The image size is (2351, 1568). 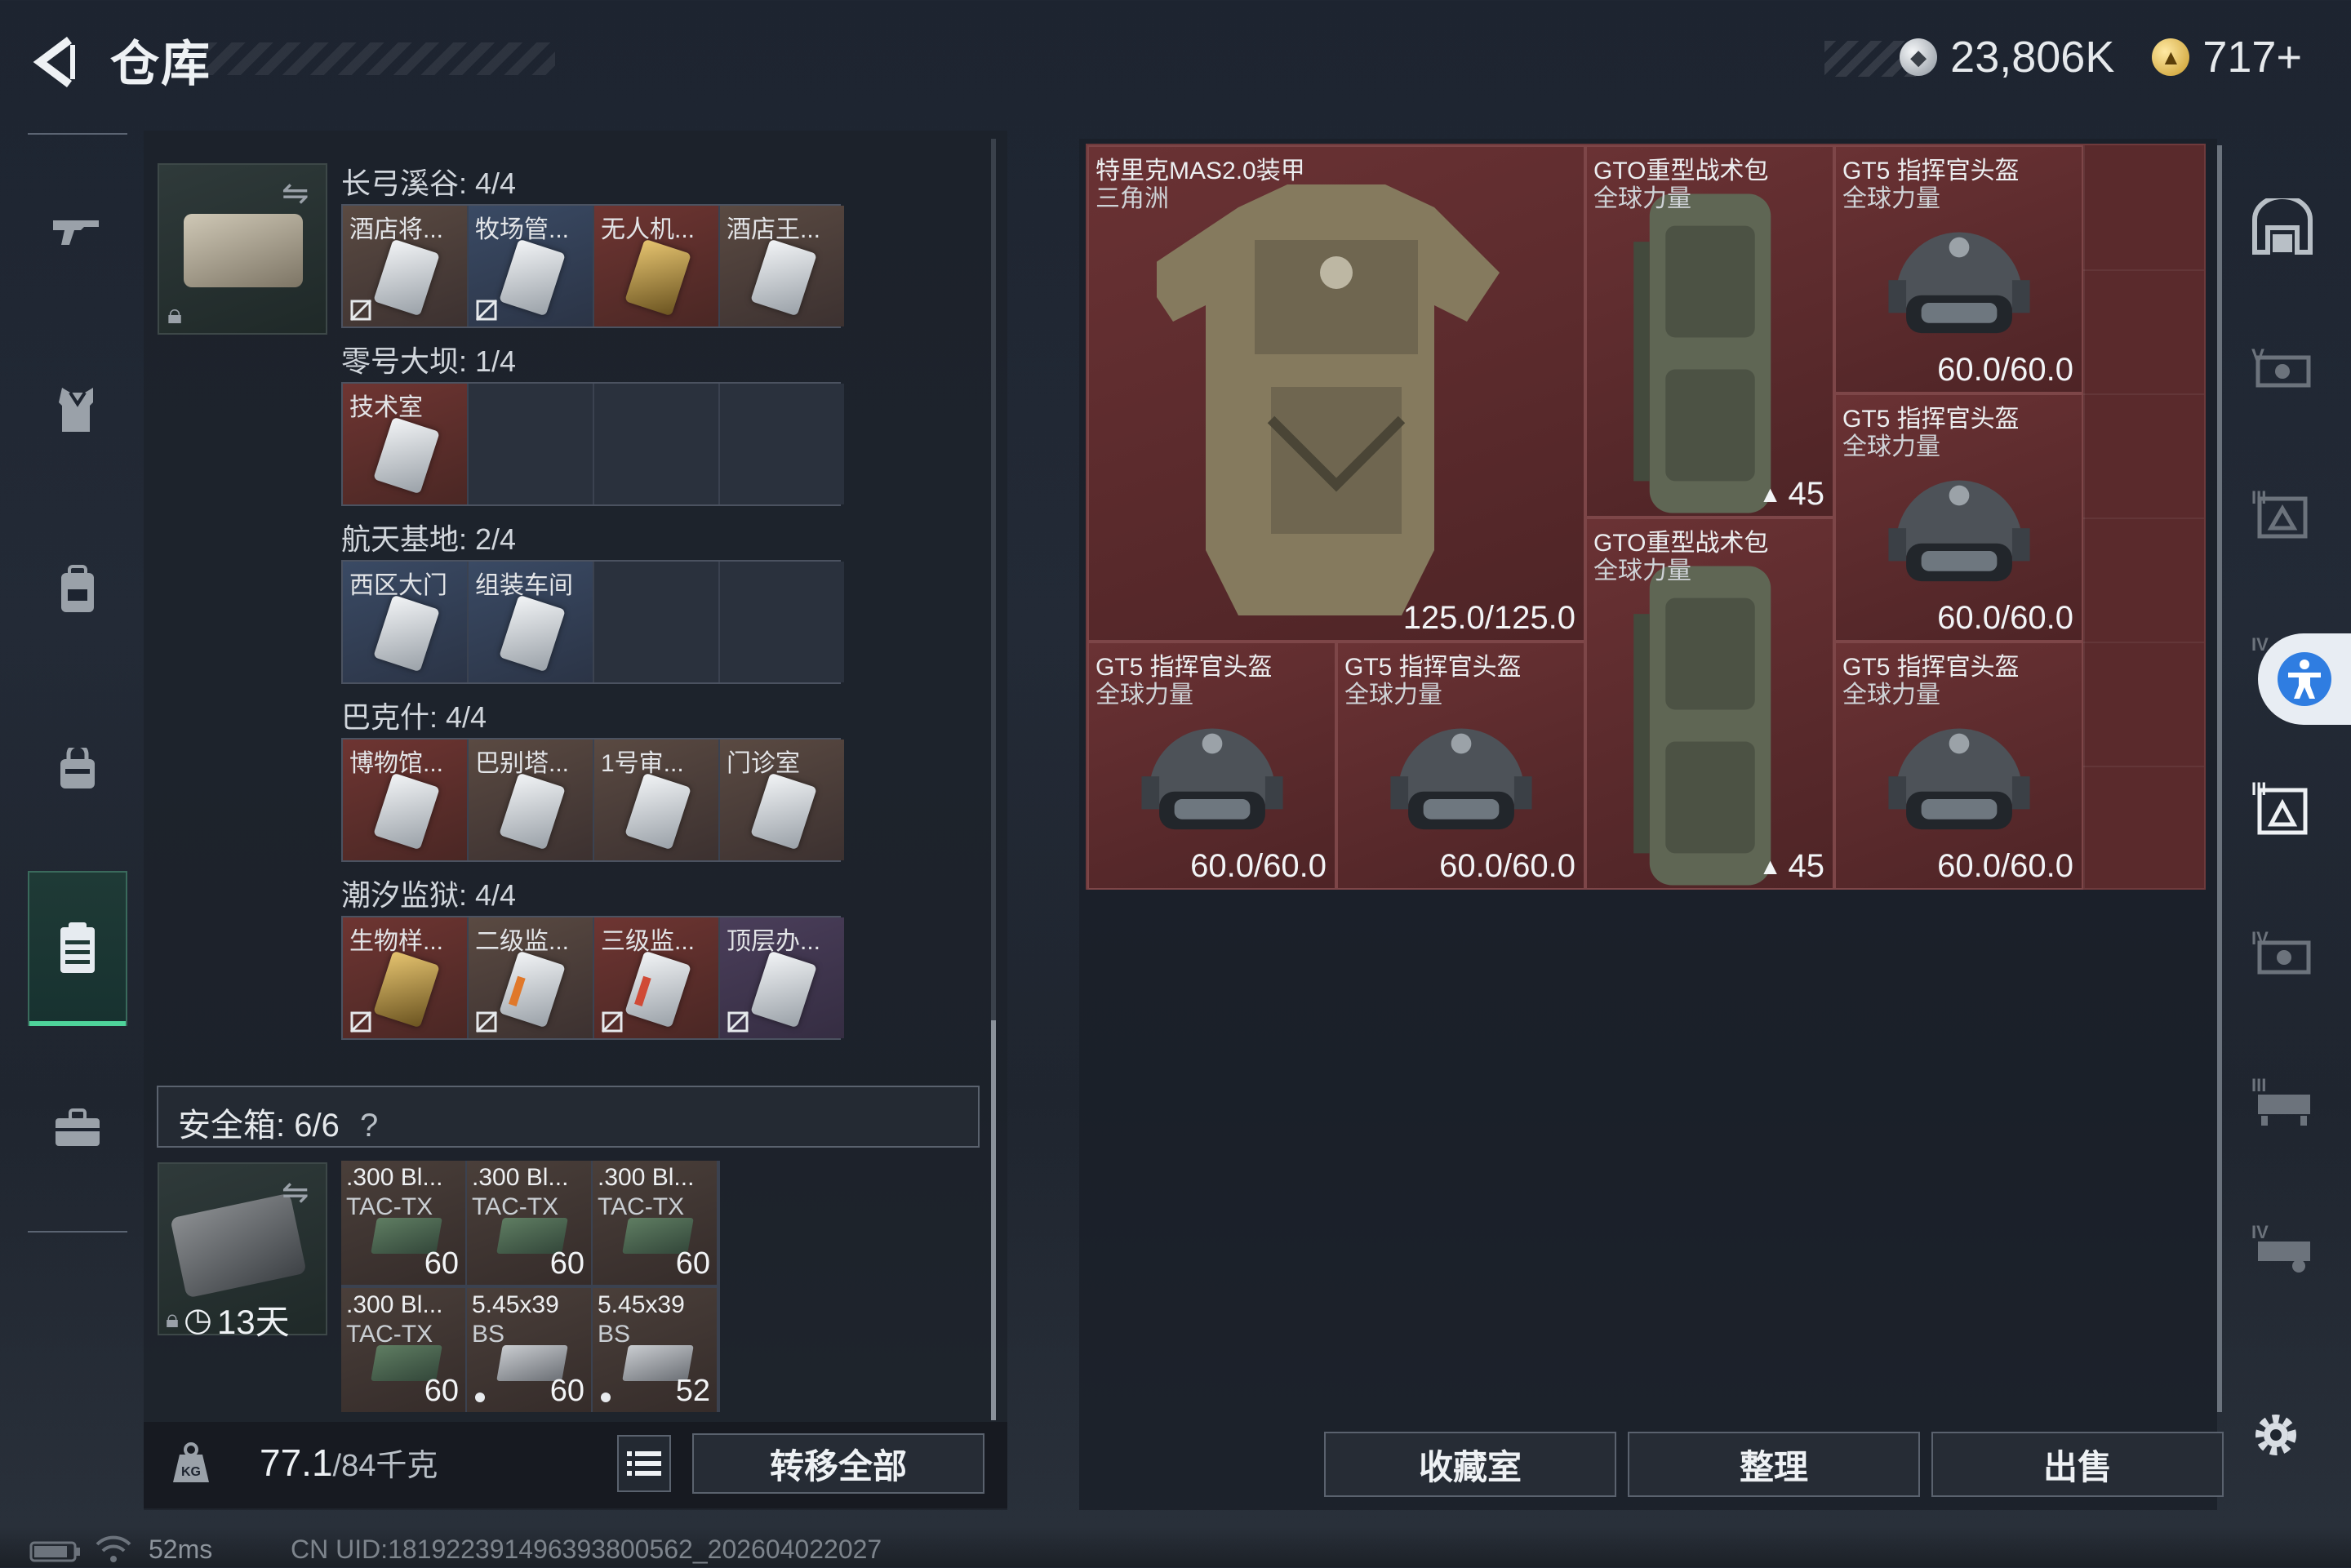 I want to click on ammo-quantity: 60, so click(x=566, y=1391).